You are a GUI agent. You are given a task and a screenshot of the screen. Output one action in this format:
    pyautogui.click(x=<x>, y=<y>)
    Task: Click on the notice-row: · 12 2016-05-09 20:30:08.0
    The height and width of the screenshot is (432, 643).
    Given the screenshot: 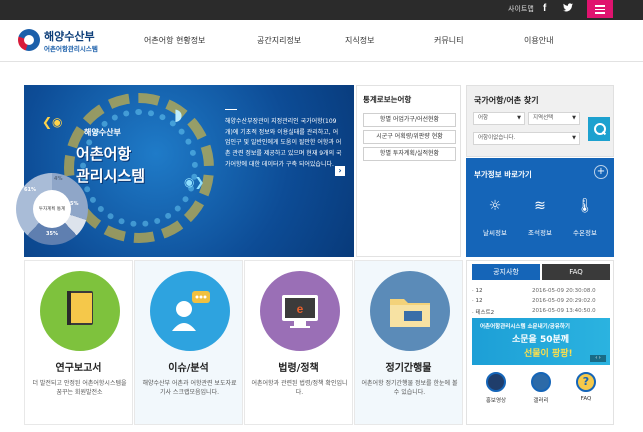 What is the action you would take?
    pyautogui.click(x=541, y=291)
    